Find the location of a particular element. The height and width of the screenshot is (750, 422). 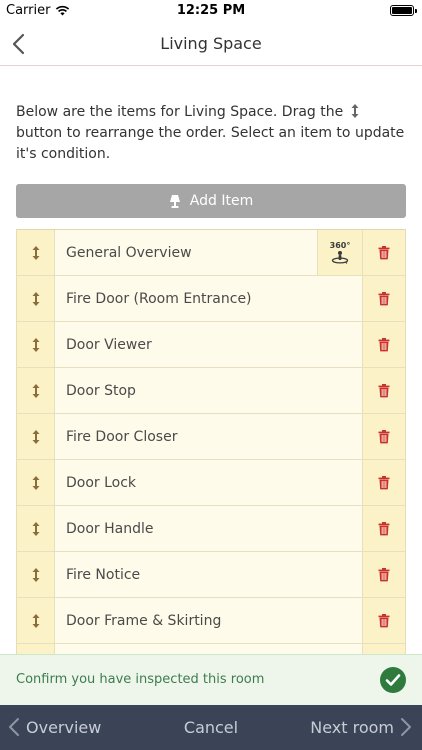

battery-fill is located at coordinates (402, 10).